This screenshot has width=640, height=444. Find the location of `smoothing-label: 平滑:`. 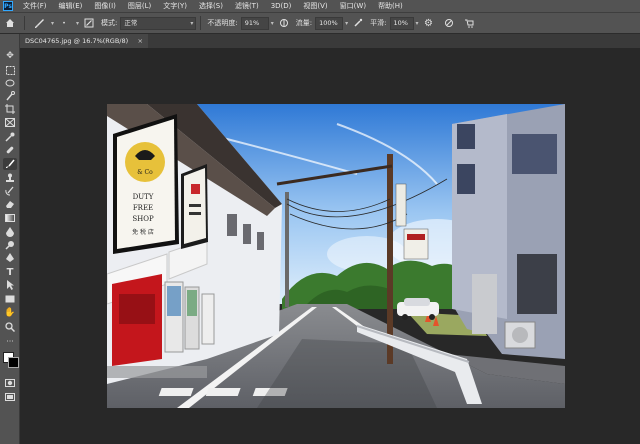

smoothing-label: 平滑: is located at coordinates (378, 23).